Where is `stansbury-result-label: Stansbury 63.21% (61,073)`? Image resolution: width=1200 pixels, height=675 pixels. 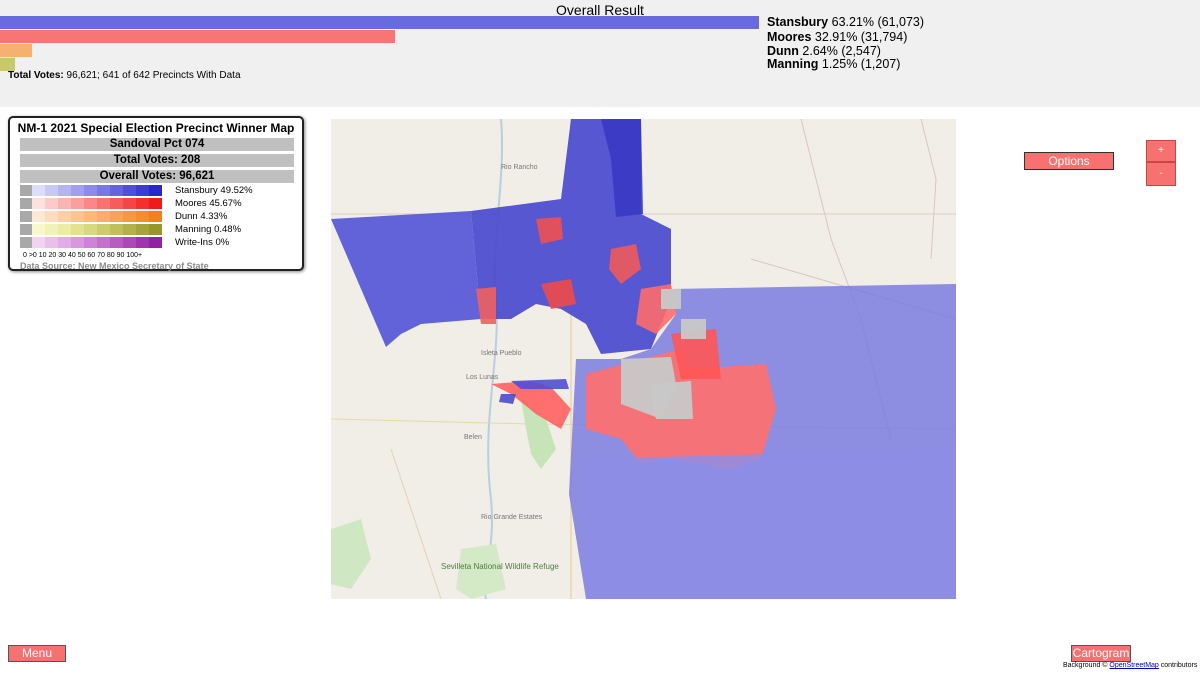
stansbury-result-label: Stansbury 63.21% (61,073) is located at coordinates (846, 22).